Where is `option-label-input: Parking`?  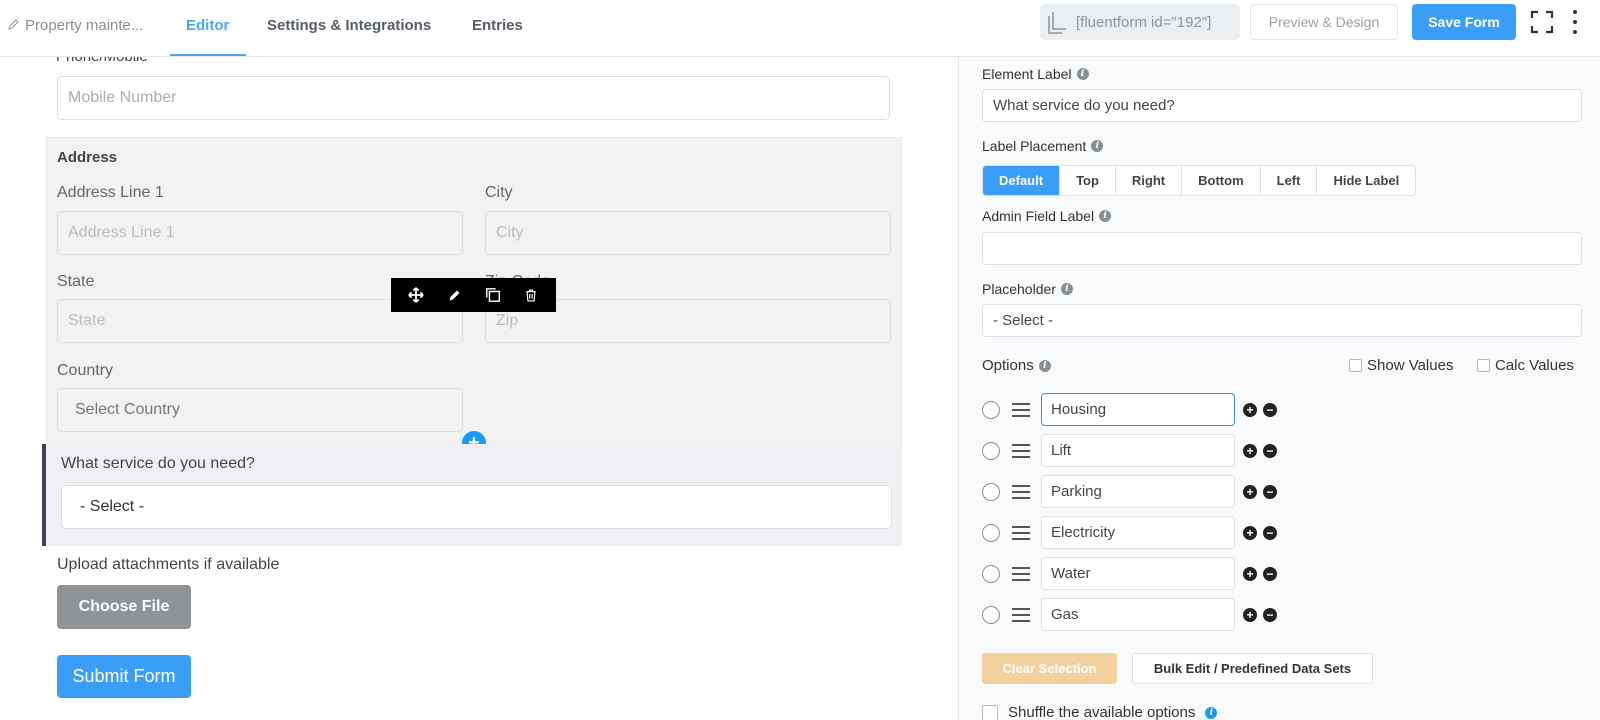 option-label-input: Parking is located at coordinates (1138, 491).